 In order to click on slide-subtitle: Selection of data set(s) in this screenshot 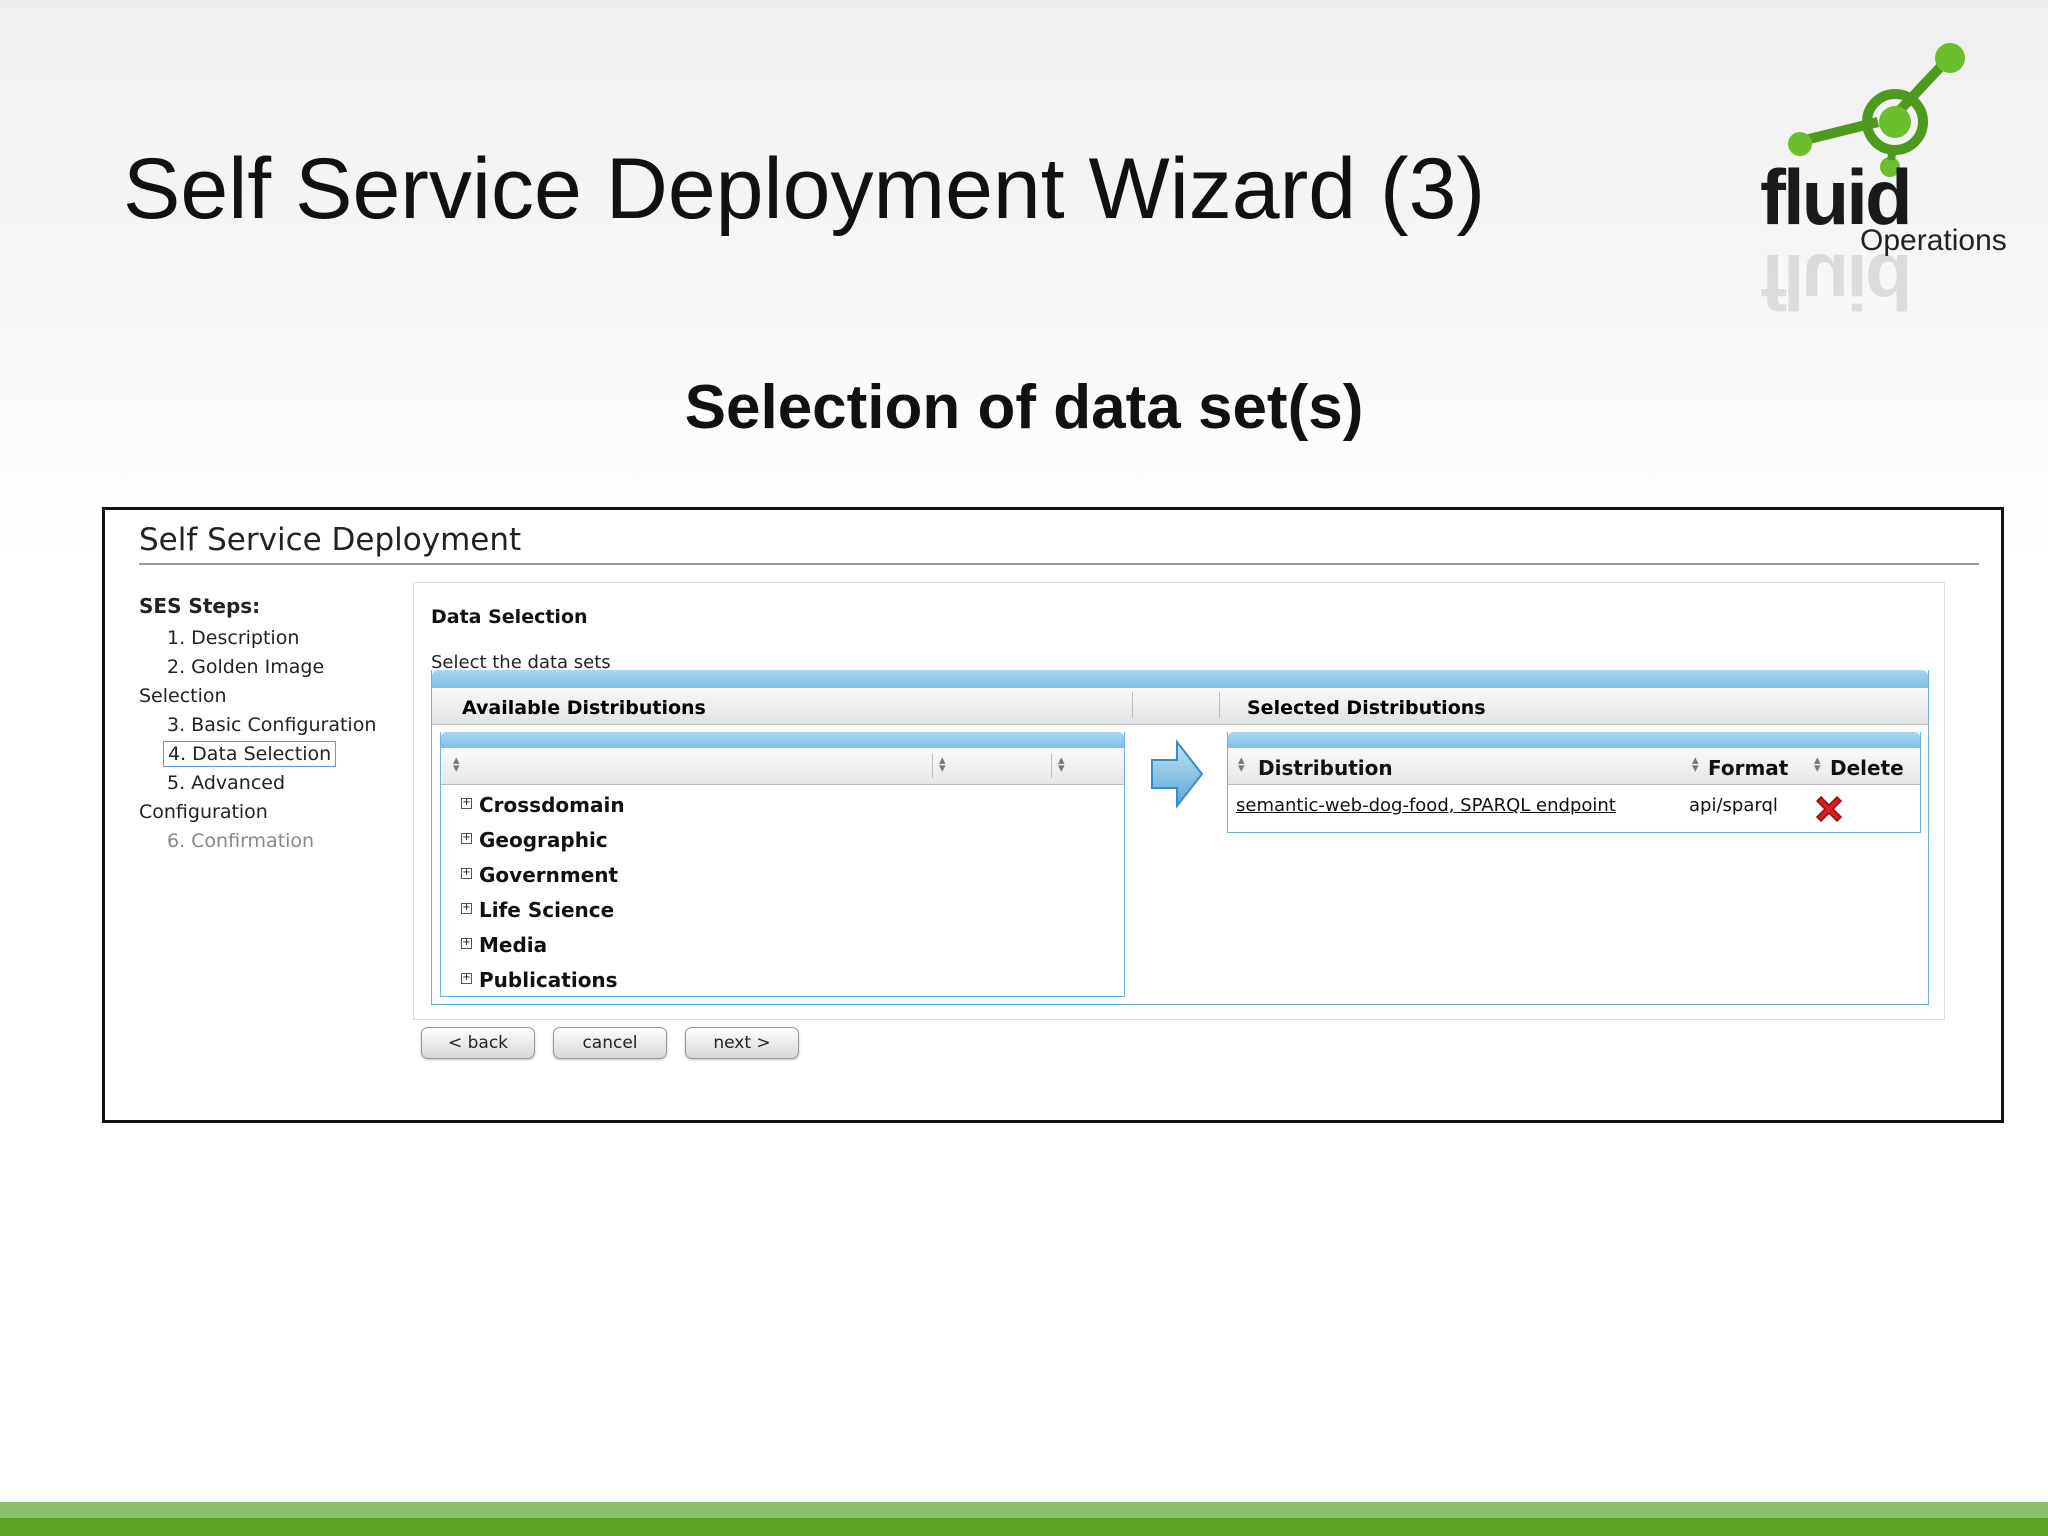, I will do `click(1024, 407)`.